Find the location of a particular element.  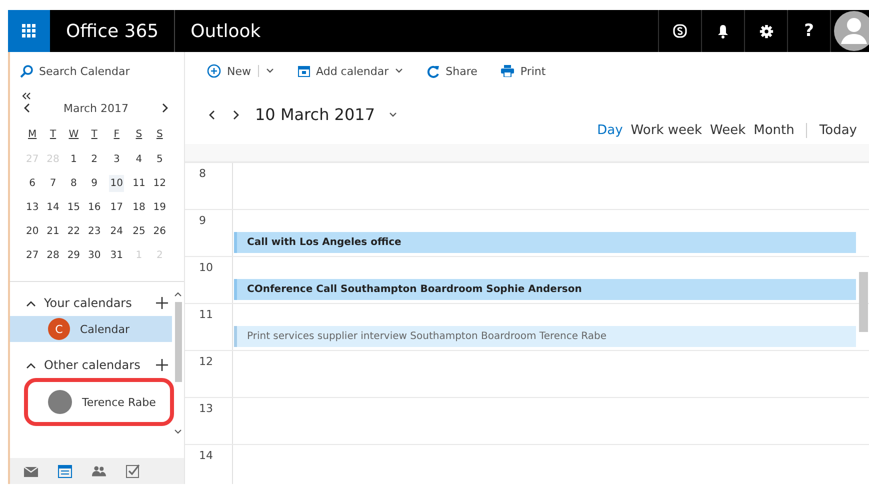

previous-day-icon is located at coordinates (212, 115).